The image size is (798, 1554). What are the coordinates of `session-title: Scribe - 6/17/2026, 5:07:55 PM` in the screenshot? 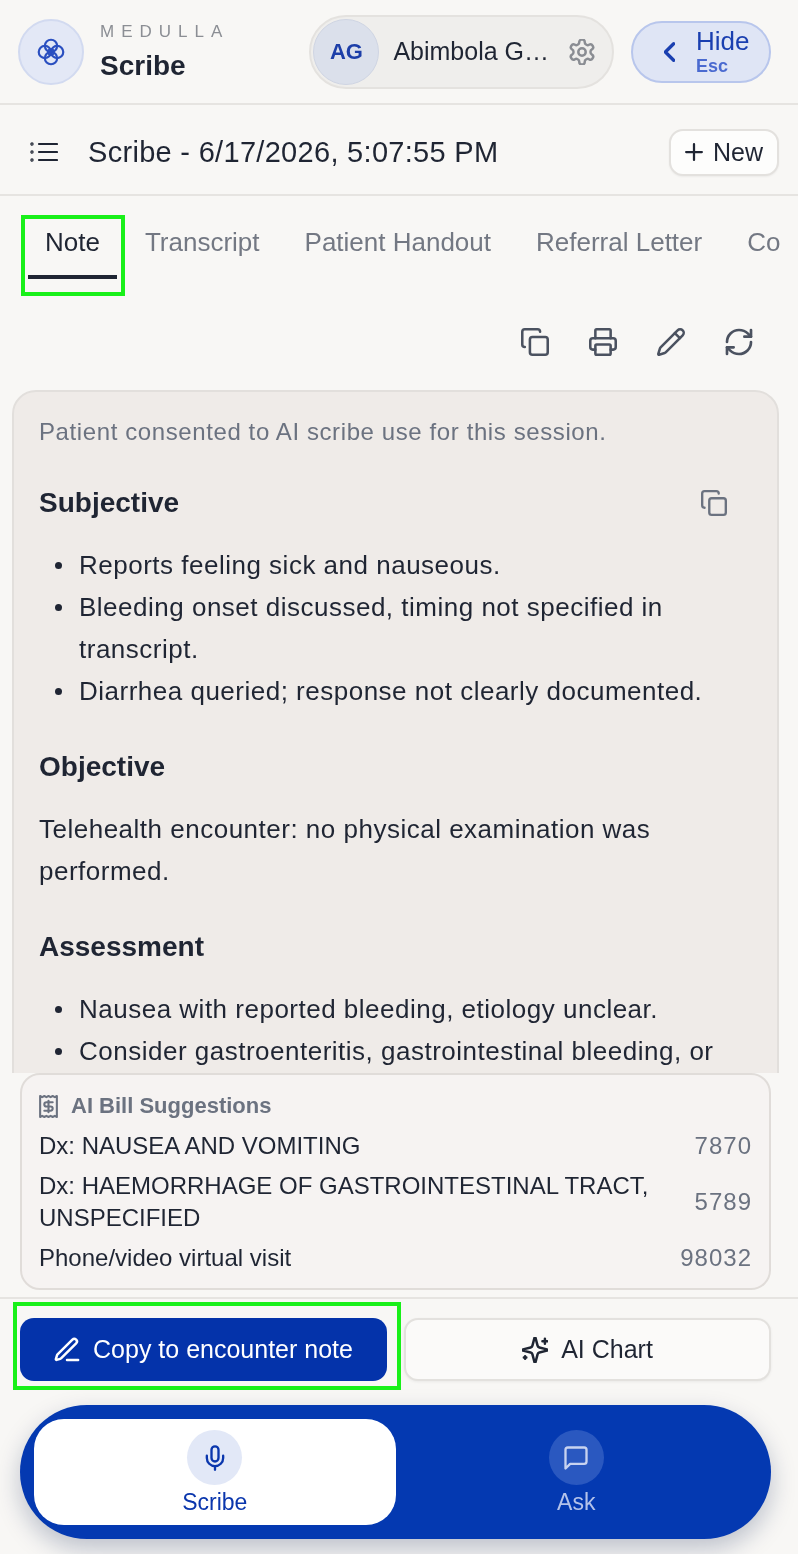 It's located at (294, 152).